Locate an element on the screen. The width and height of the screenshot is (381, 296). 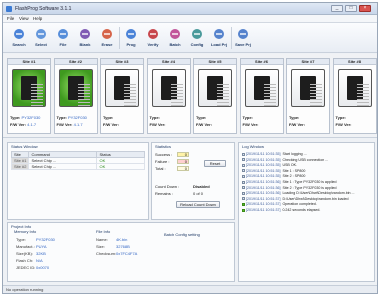
toolbar-button-search: Search is located at coordinates (19, 38).